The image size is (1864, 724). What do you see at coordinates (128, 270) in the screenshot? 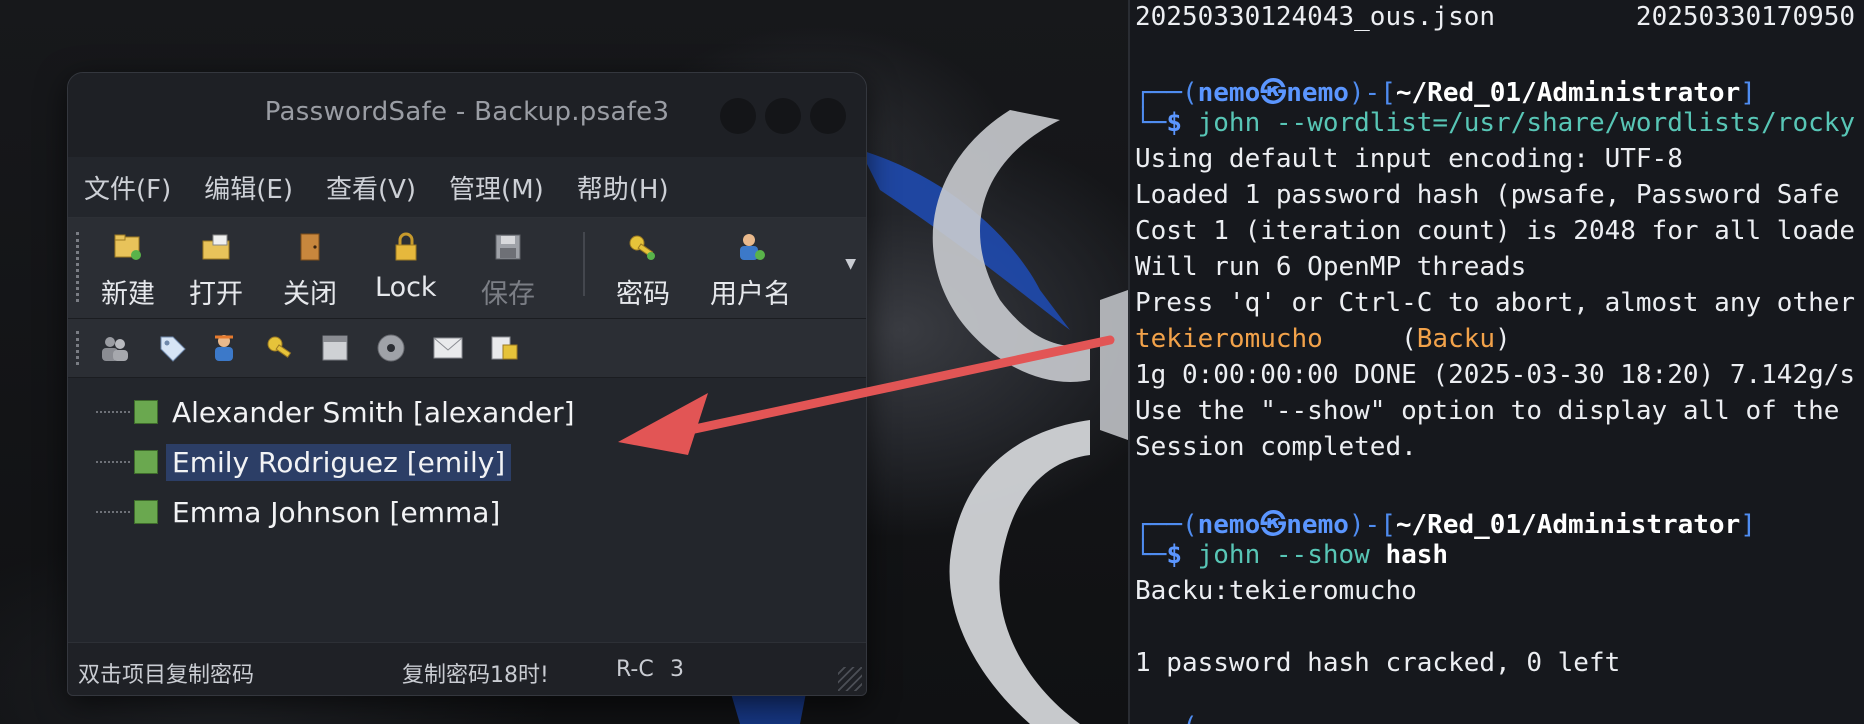
I see `new-button: 新建` at bounding box center [128, 270].